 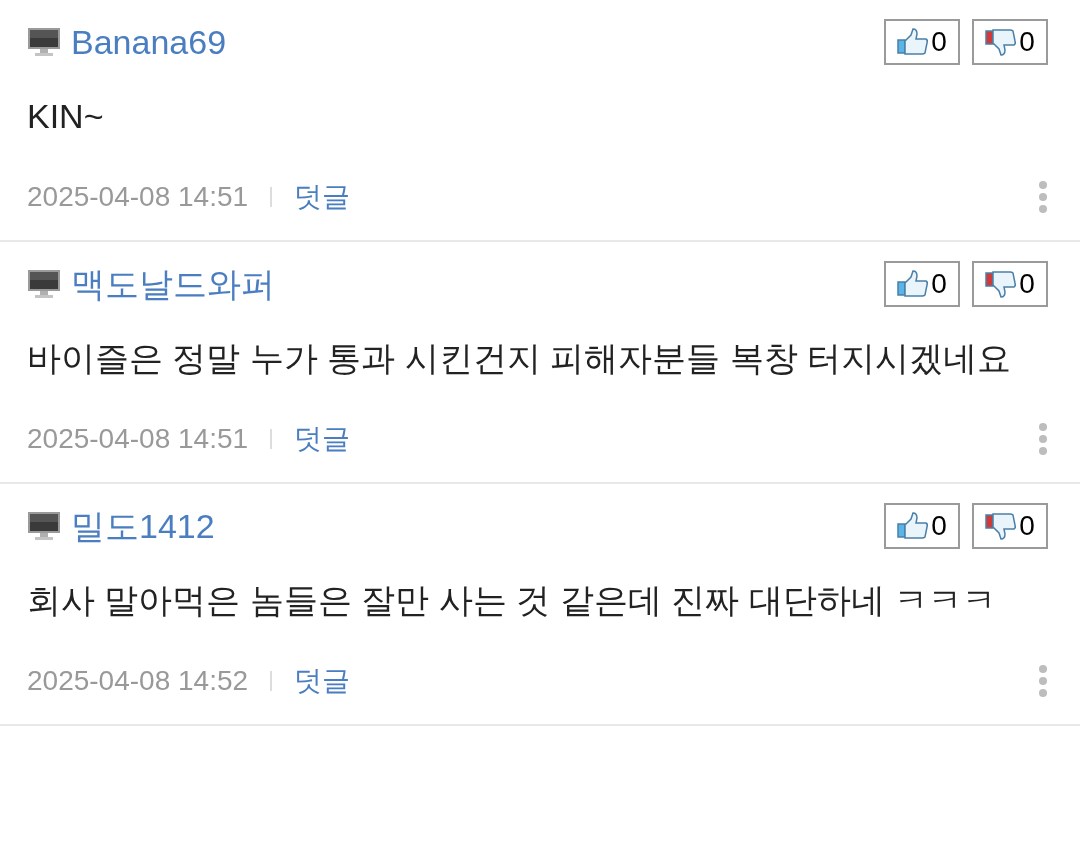 What do you see at coordinates (66, 116) in the screenshot?
I see `comment-text: KIN~` at bounding box center [66, 116].